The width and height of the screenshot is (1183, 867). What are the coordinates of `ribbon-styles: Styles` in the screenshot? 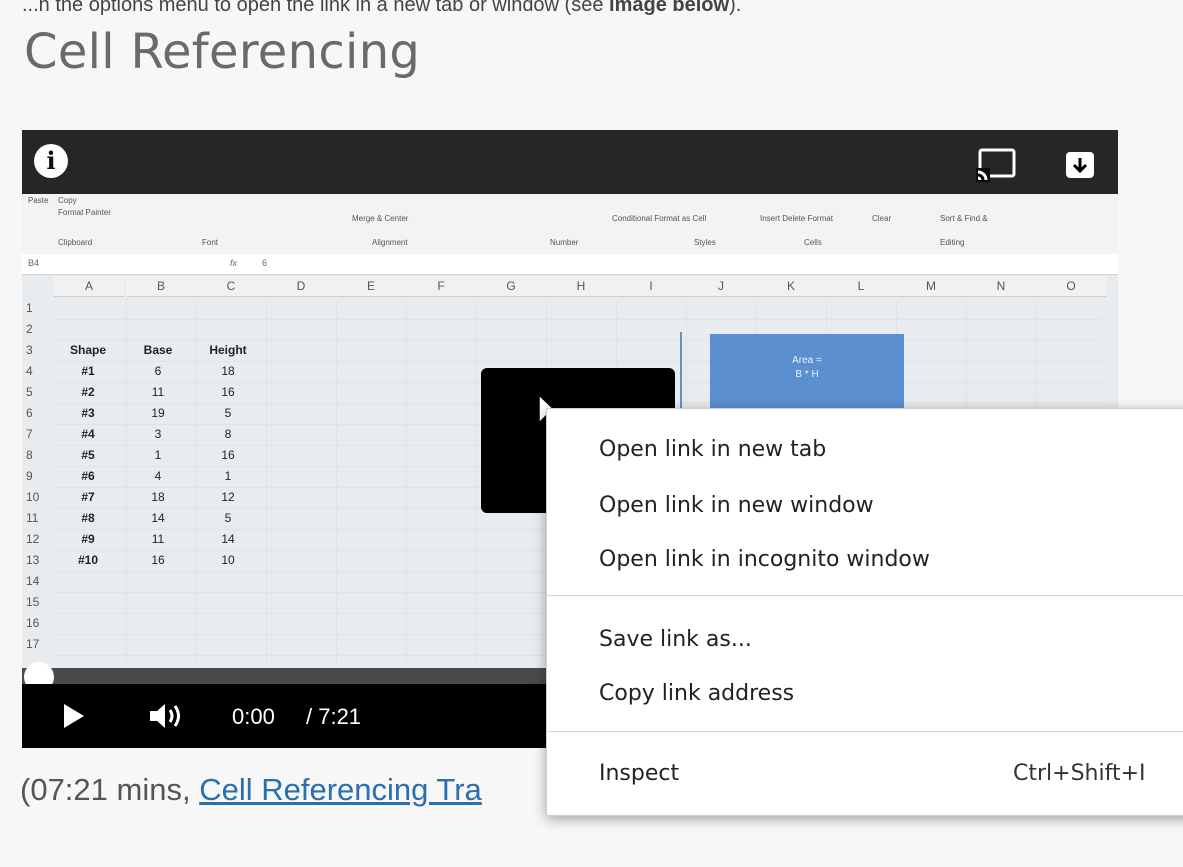 It's located at (705, 242).